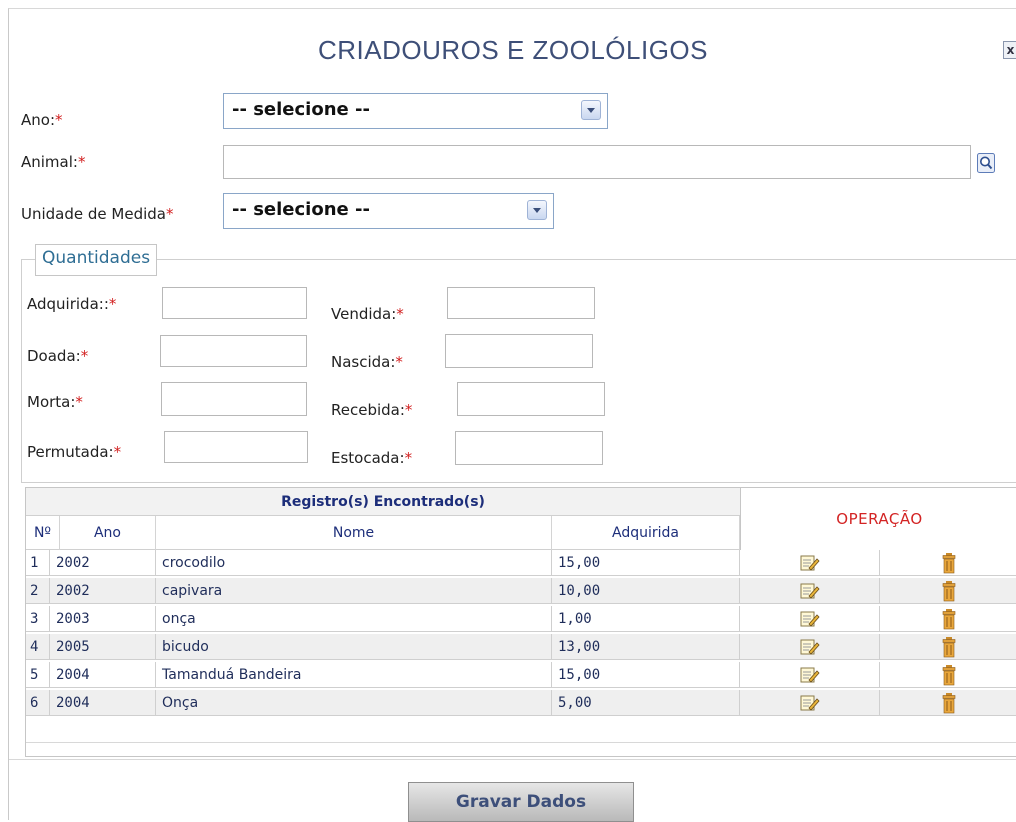 The height and width of the screenshot is (822, 1016). I want to click on nascida-label-text: Nascida:, so click(363, 362).